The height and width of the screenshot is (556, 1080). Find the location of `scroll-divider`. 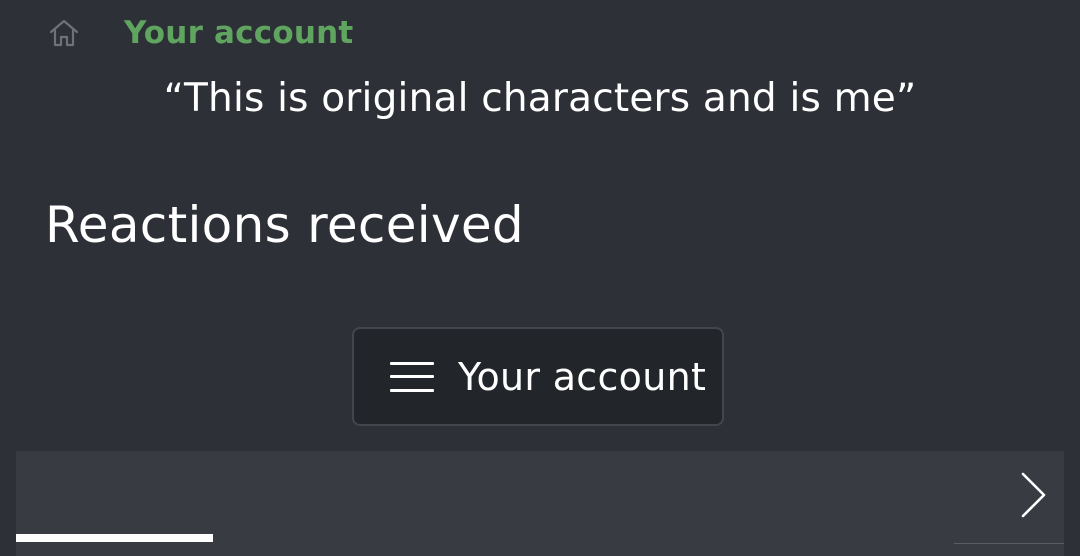

scroll-divider is located at coordinates (1009, 543).